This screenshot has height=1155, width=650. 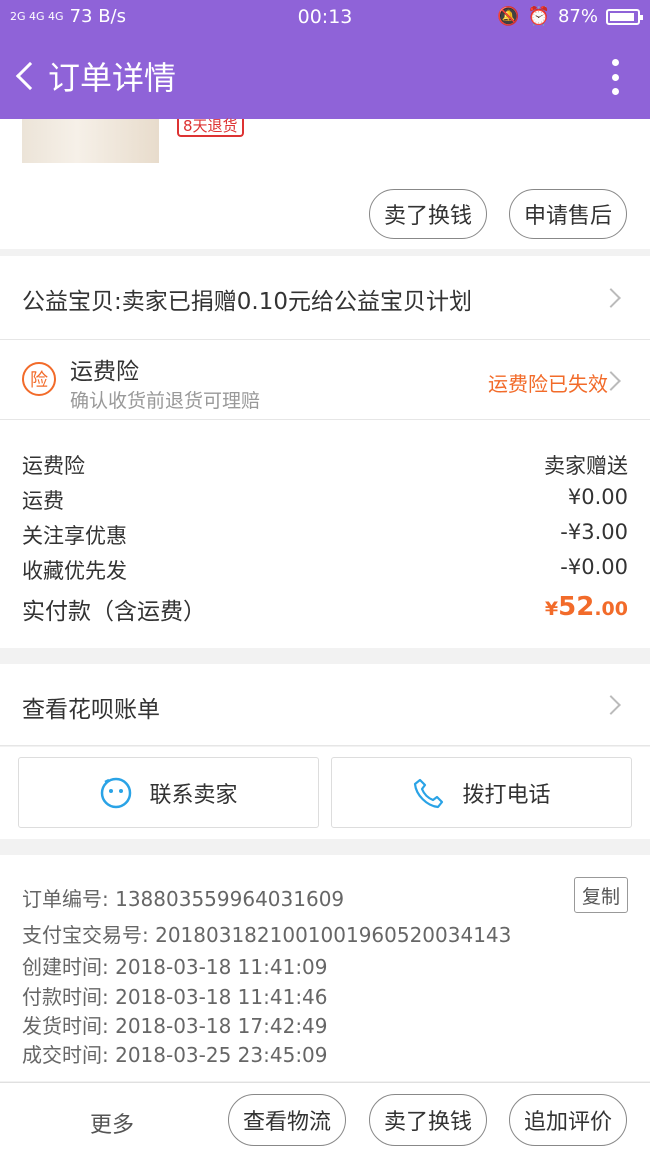 I want to click on network-speed: 73 B/s, so click(x=97, y=16).